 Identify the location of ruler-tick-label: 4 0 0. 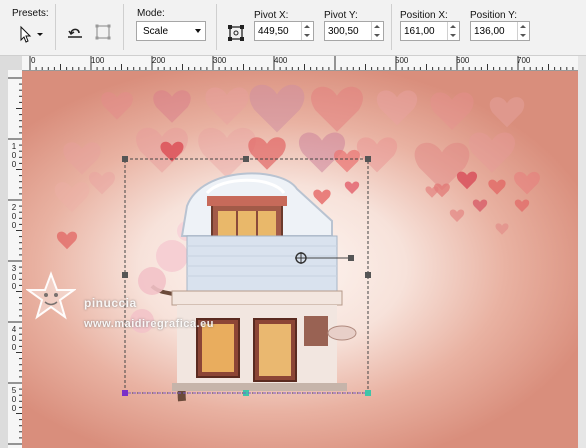
(14, 338).